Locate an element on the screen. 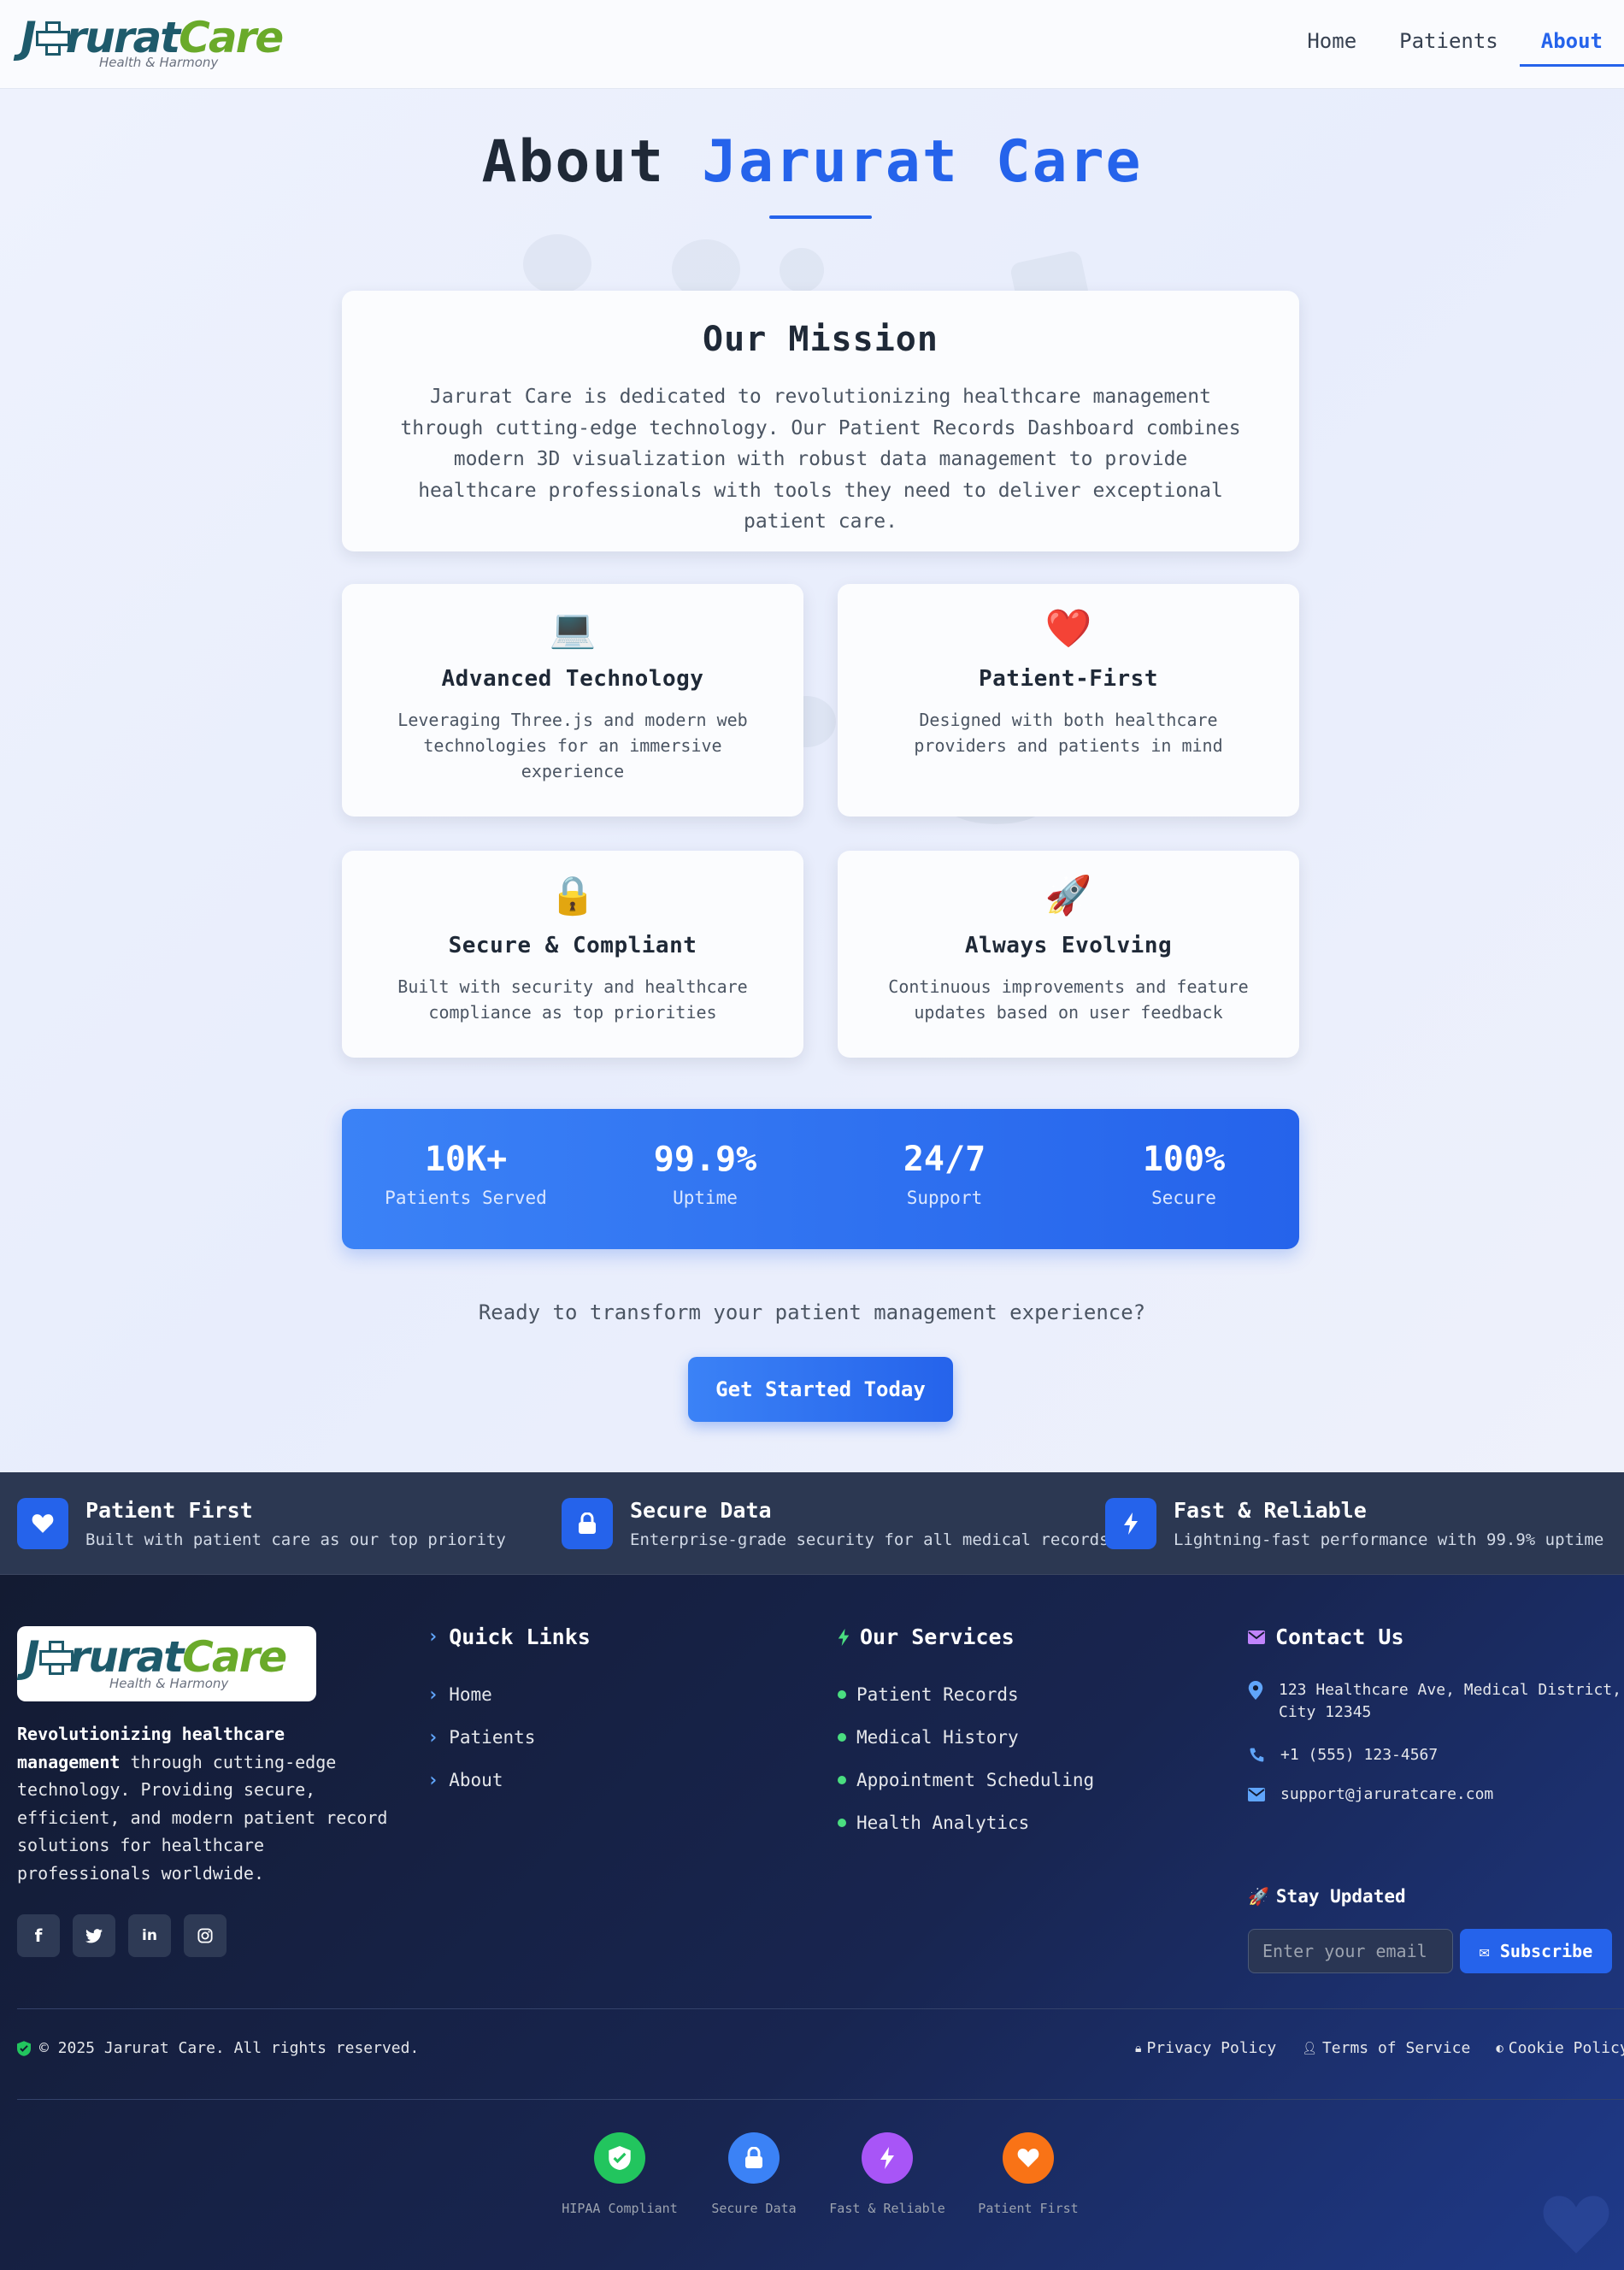 The image size is (1624, 2270). twitter-icon is located at coordinates (94, 1936).